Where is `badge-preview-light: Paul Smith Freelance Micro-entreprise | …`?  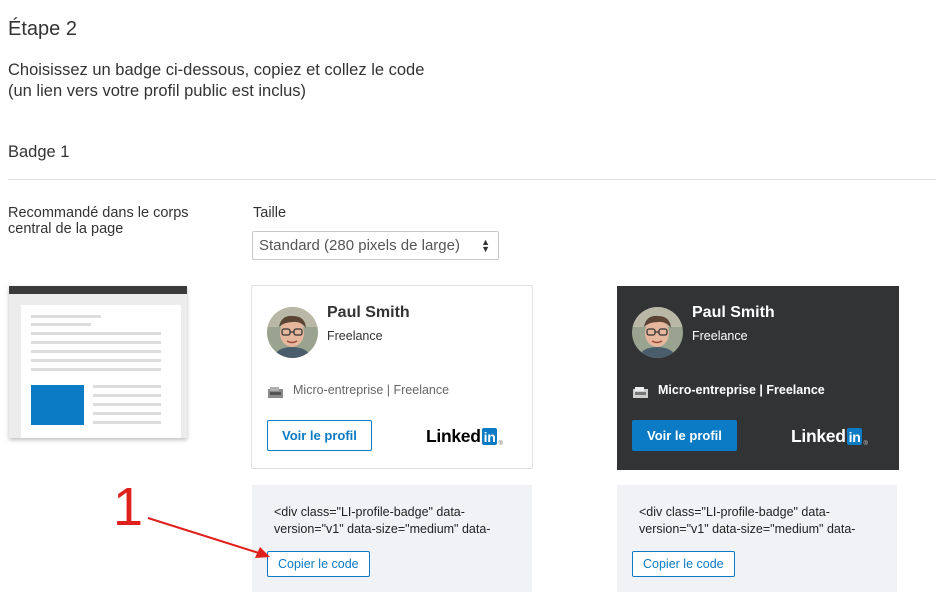 badge-preview-light: Paul Smith Freelance Micro-entreprise | … is located at coordinates (392, 377).